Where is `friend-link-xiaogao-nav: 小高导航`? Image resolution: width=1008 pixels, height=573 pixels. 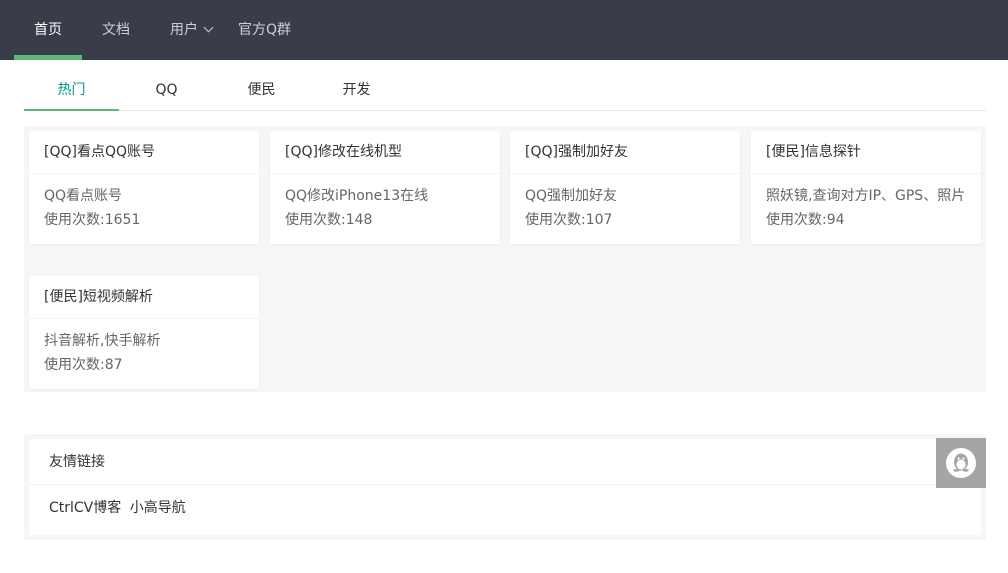 friend-link-xiaogao-nav: 小高导航 is located at coordinates (158, 508).